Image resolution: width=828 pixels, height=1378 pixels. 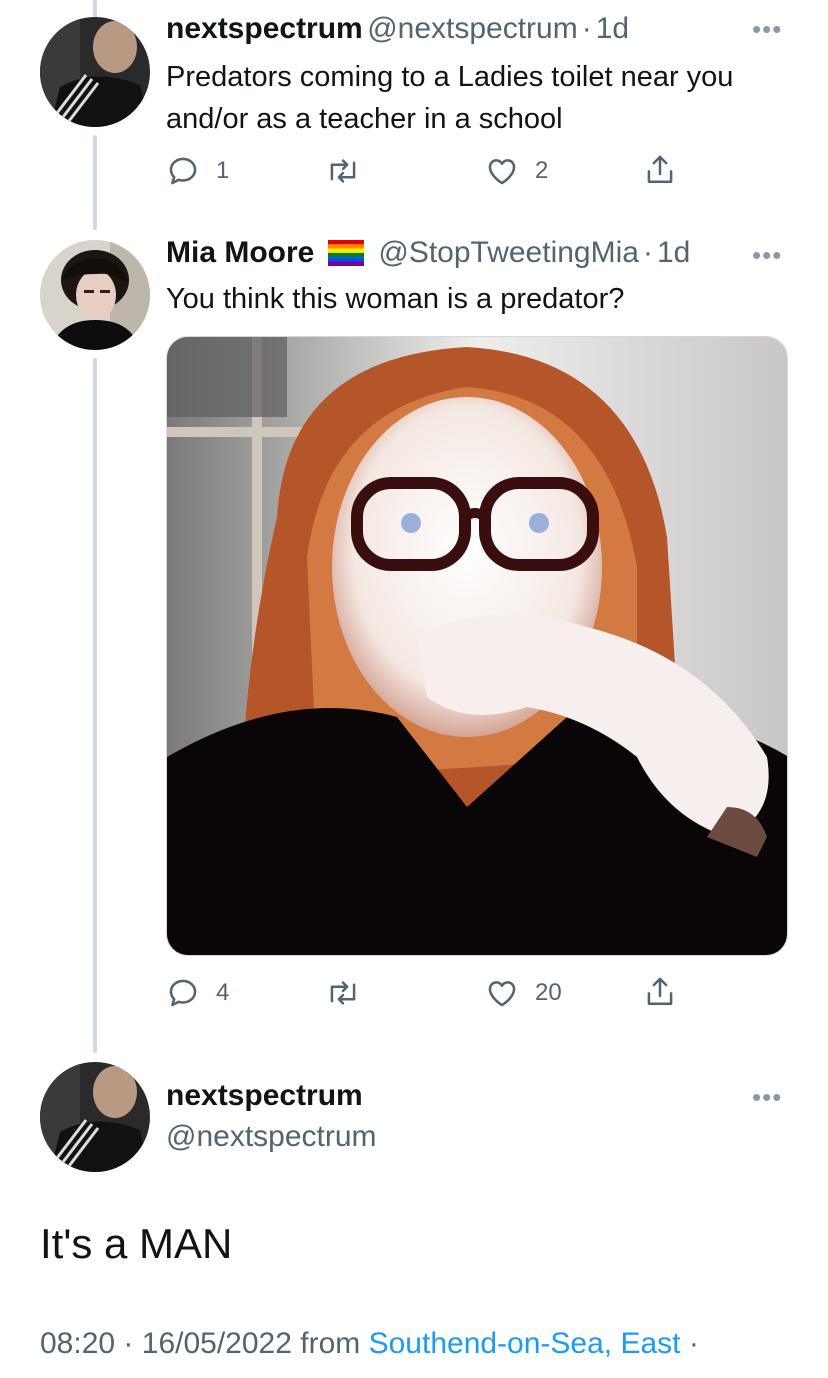 I want to click on woman-dark-curly-hair-avatar-icon, so click(x=95, y=295).